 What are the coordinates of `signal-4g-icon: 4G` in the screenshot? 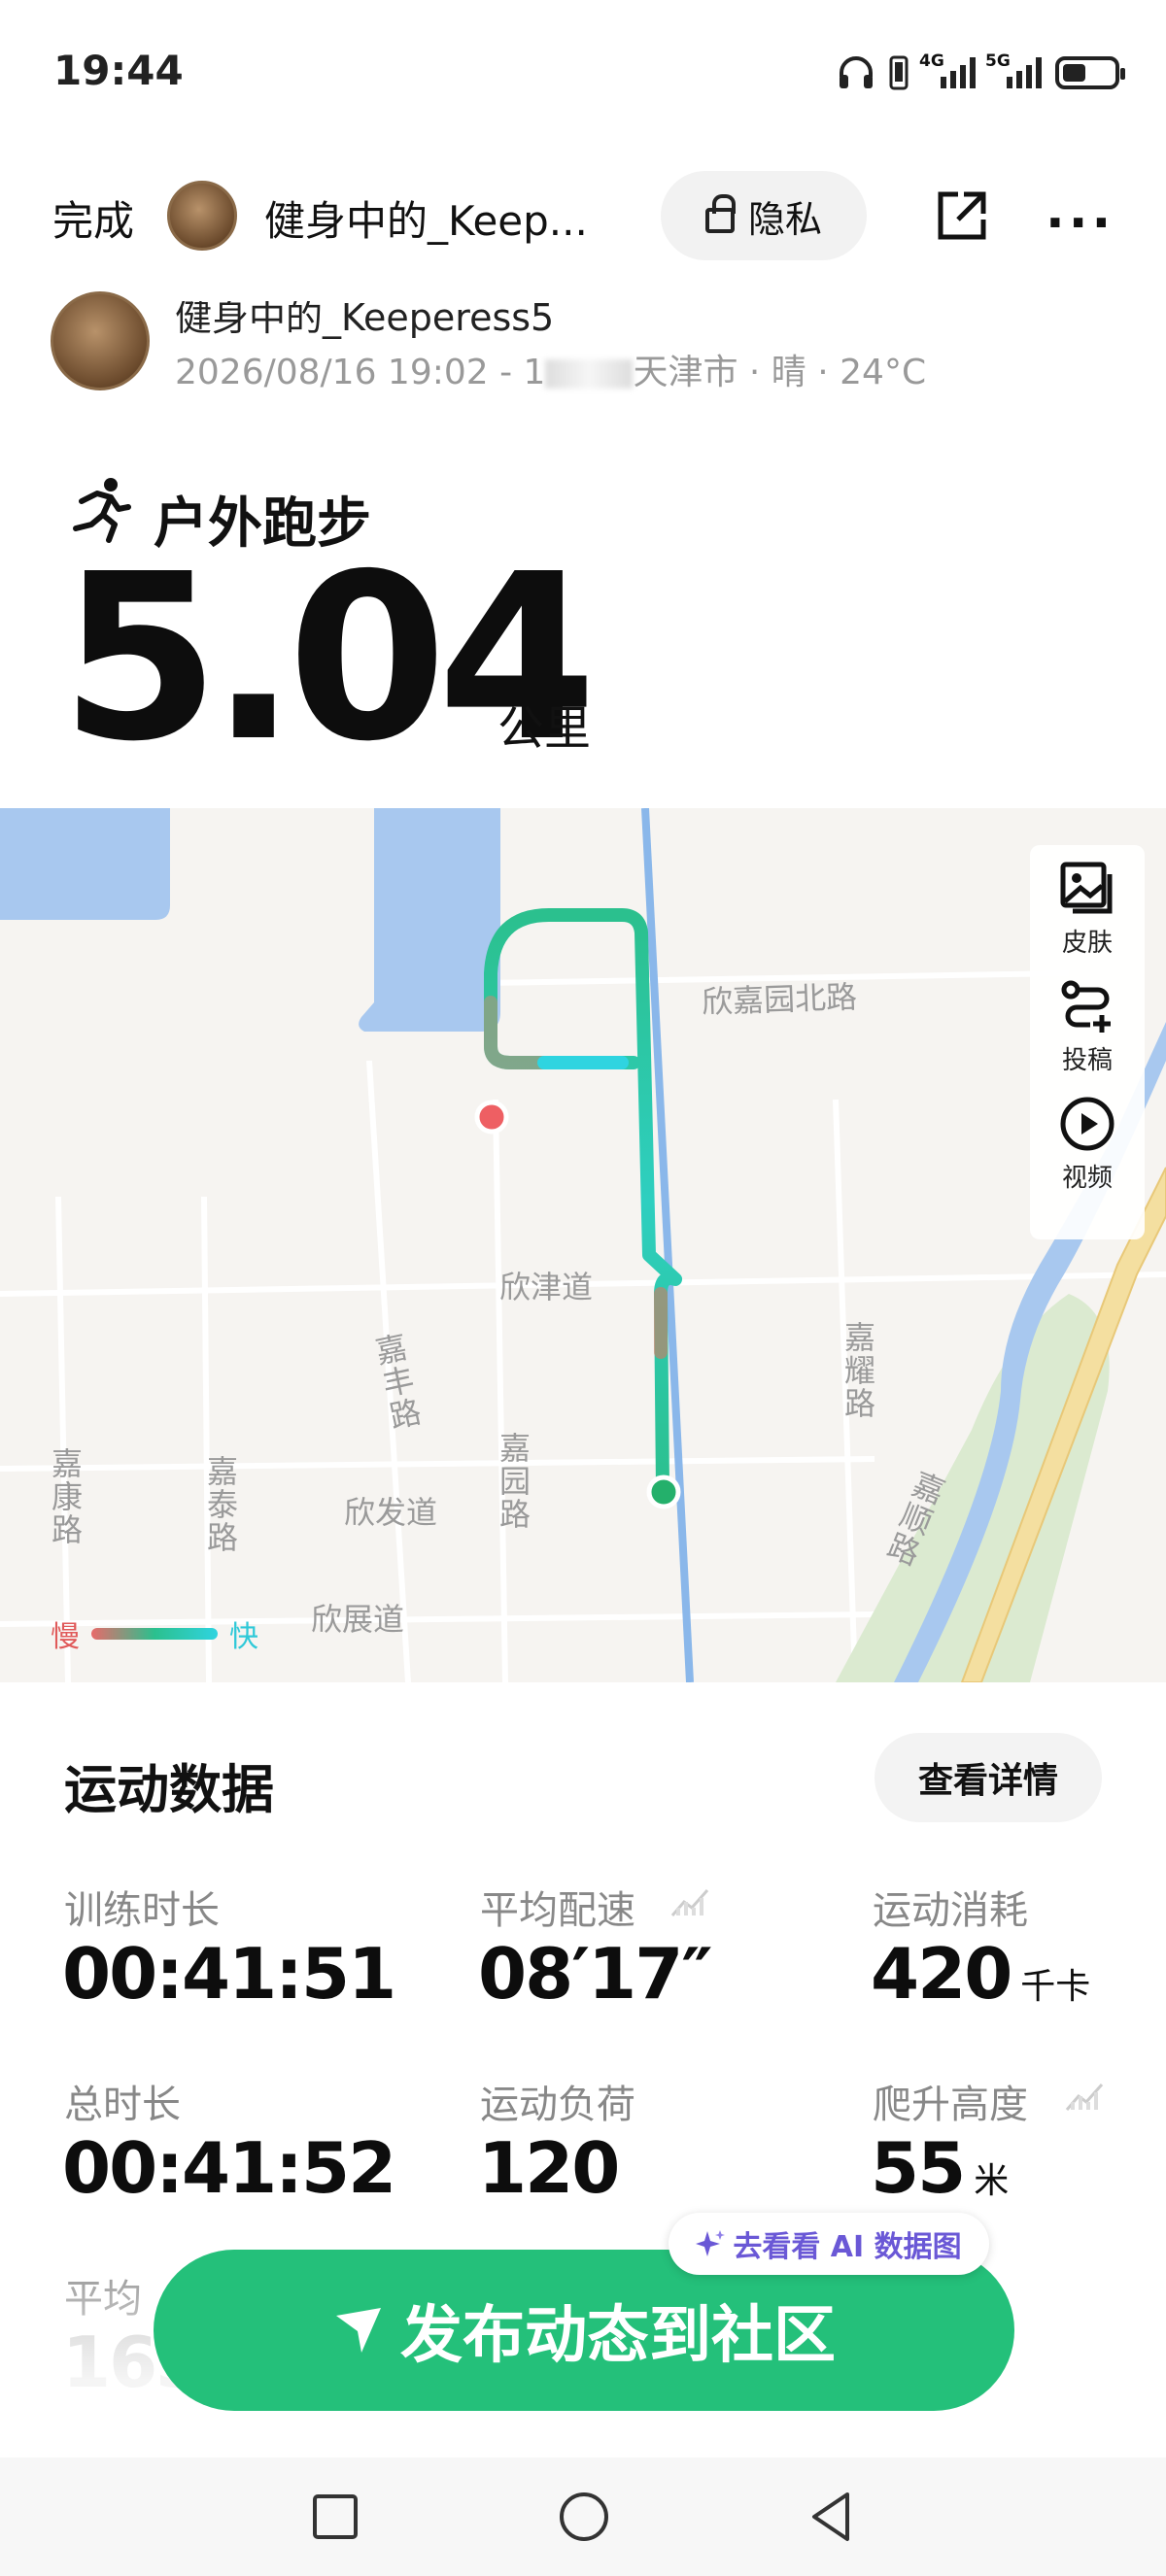 It's located at (947, 69).